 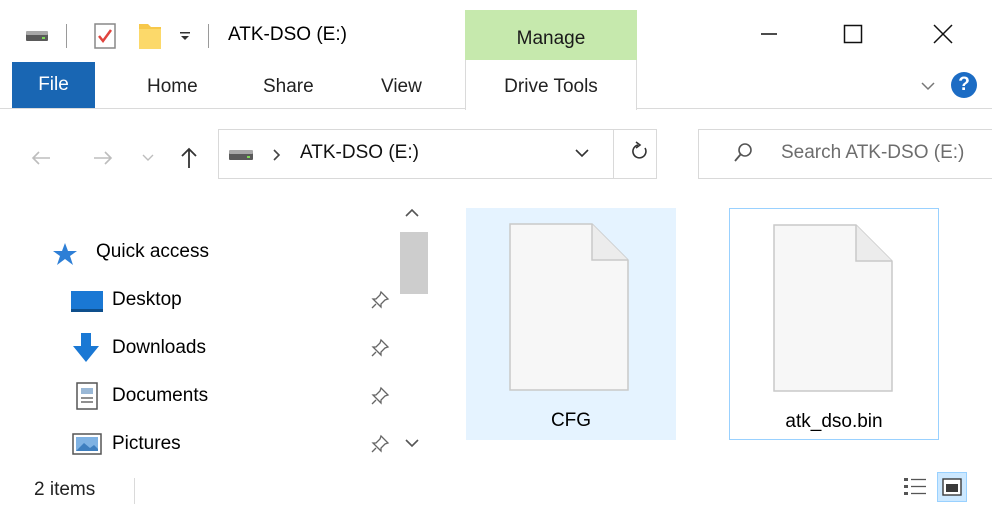 I want to click on breadcrumb-path: ATK-DSO (E:), so click(x=359, y=153).